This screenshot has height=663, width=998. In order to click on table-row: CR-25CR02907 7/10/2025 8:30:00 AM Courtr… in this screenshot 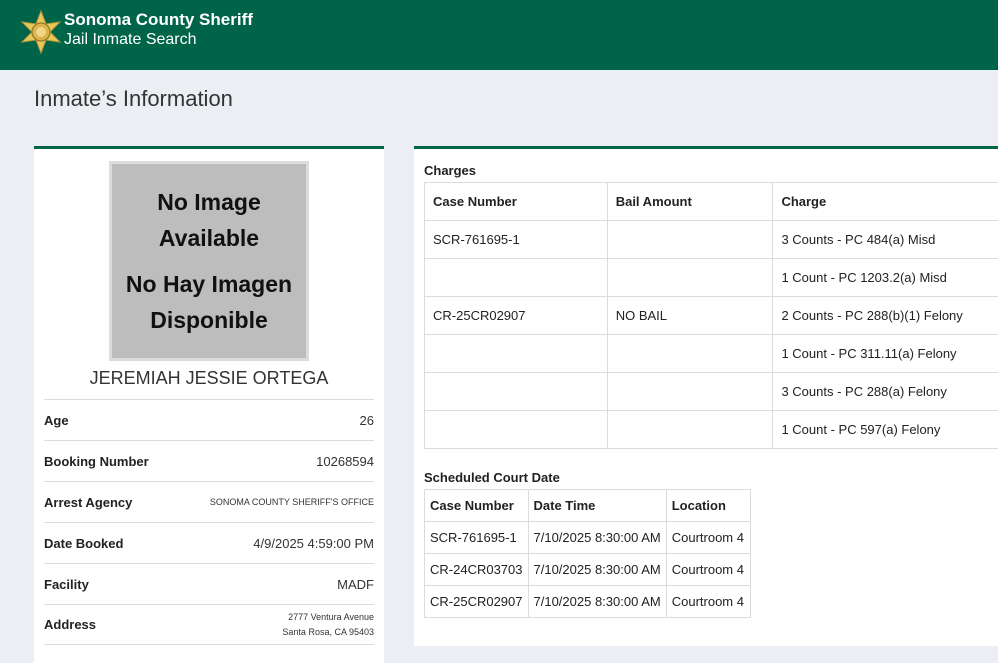, I will do `click(587, 601)`.